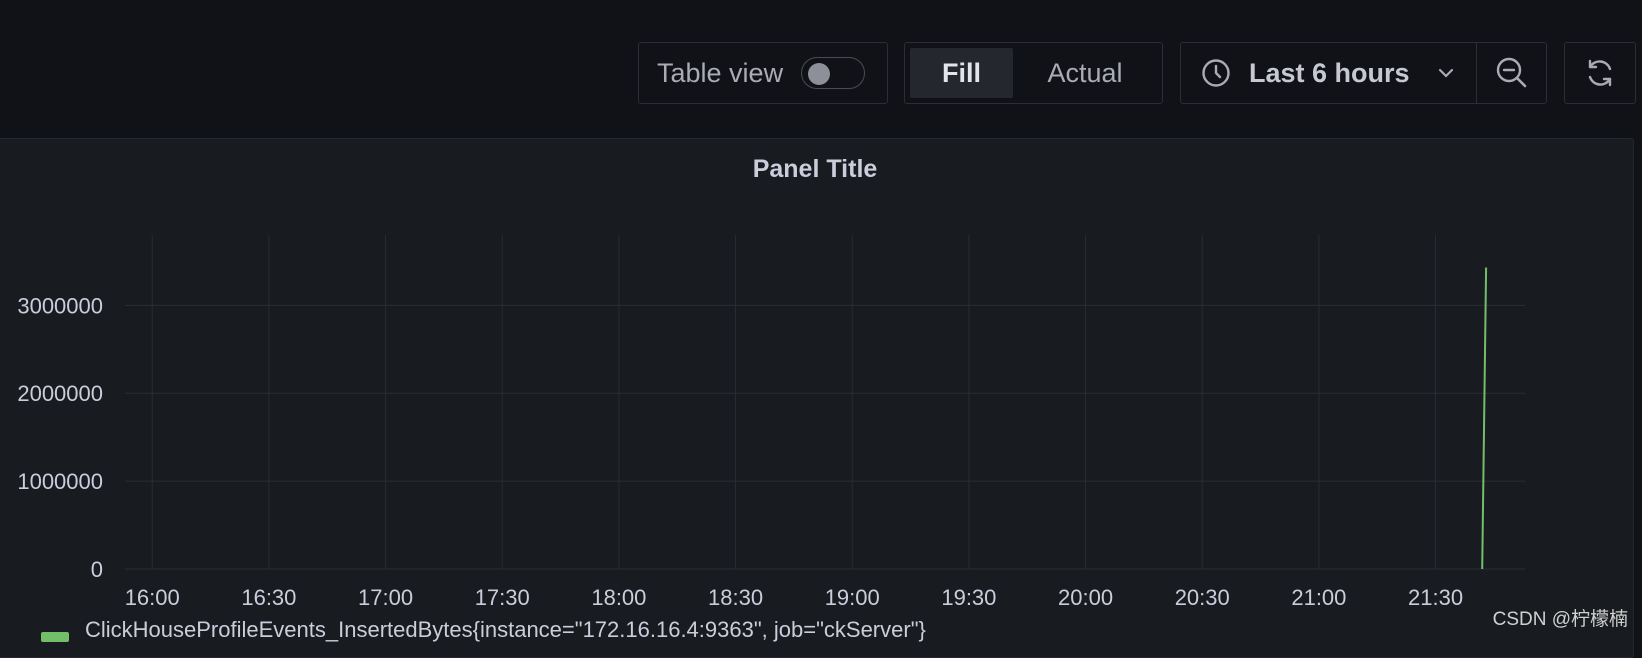  I want to click on time-range-label: Last 6 hours, so click(1329, 72).